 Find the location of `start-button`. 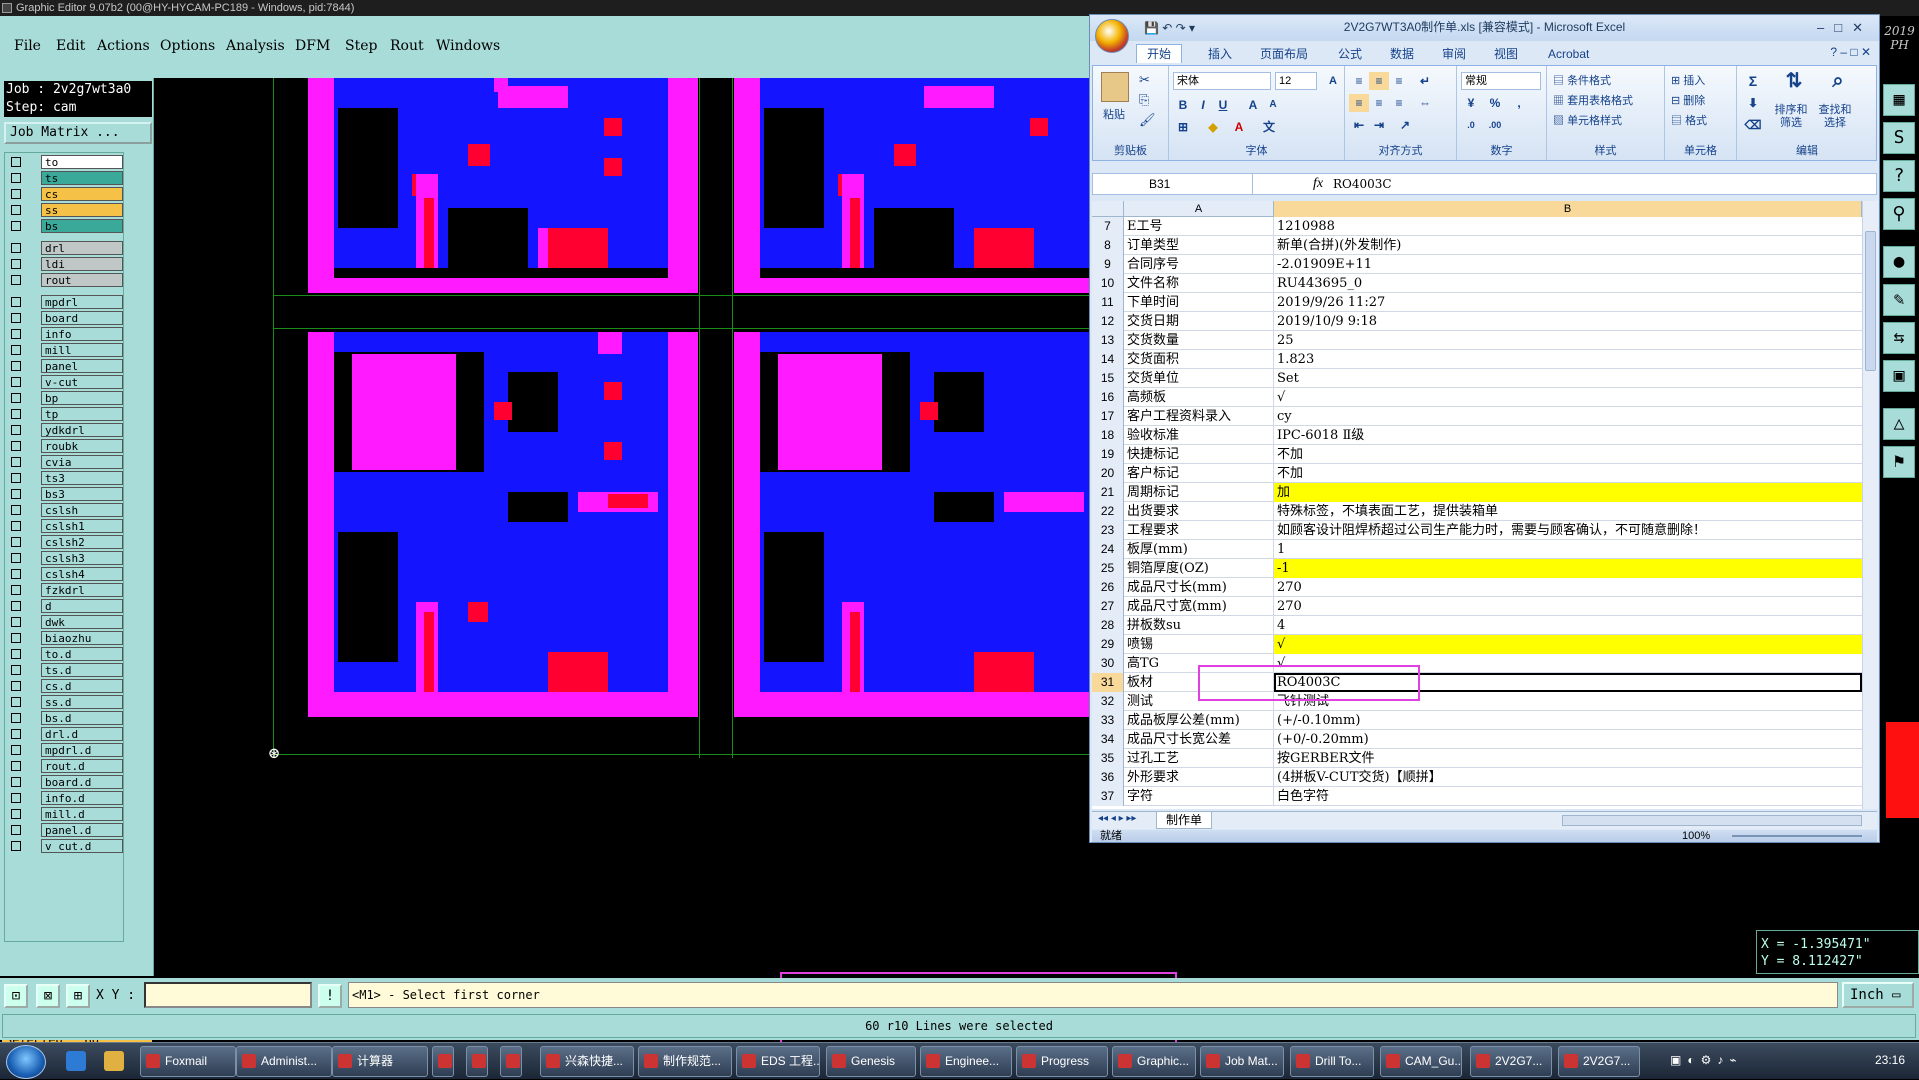

start-button is located at coordinates (26, 1062).